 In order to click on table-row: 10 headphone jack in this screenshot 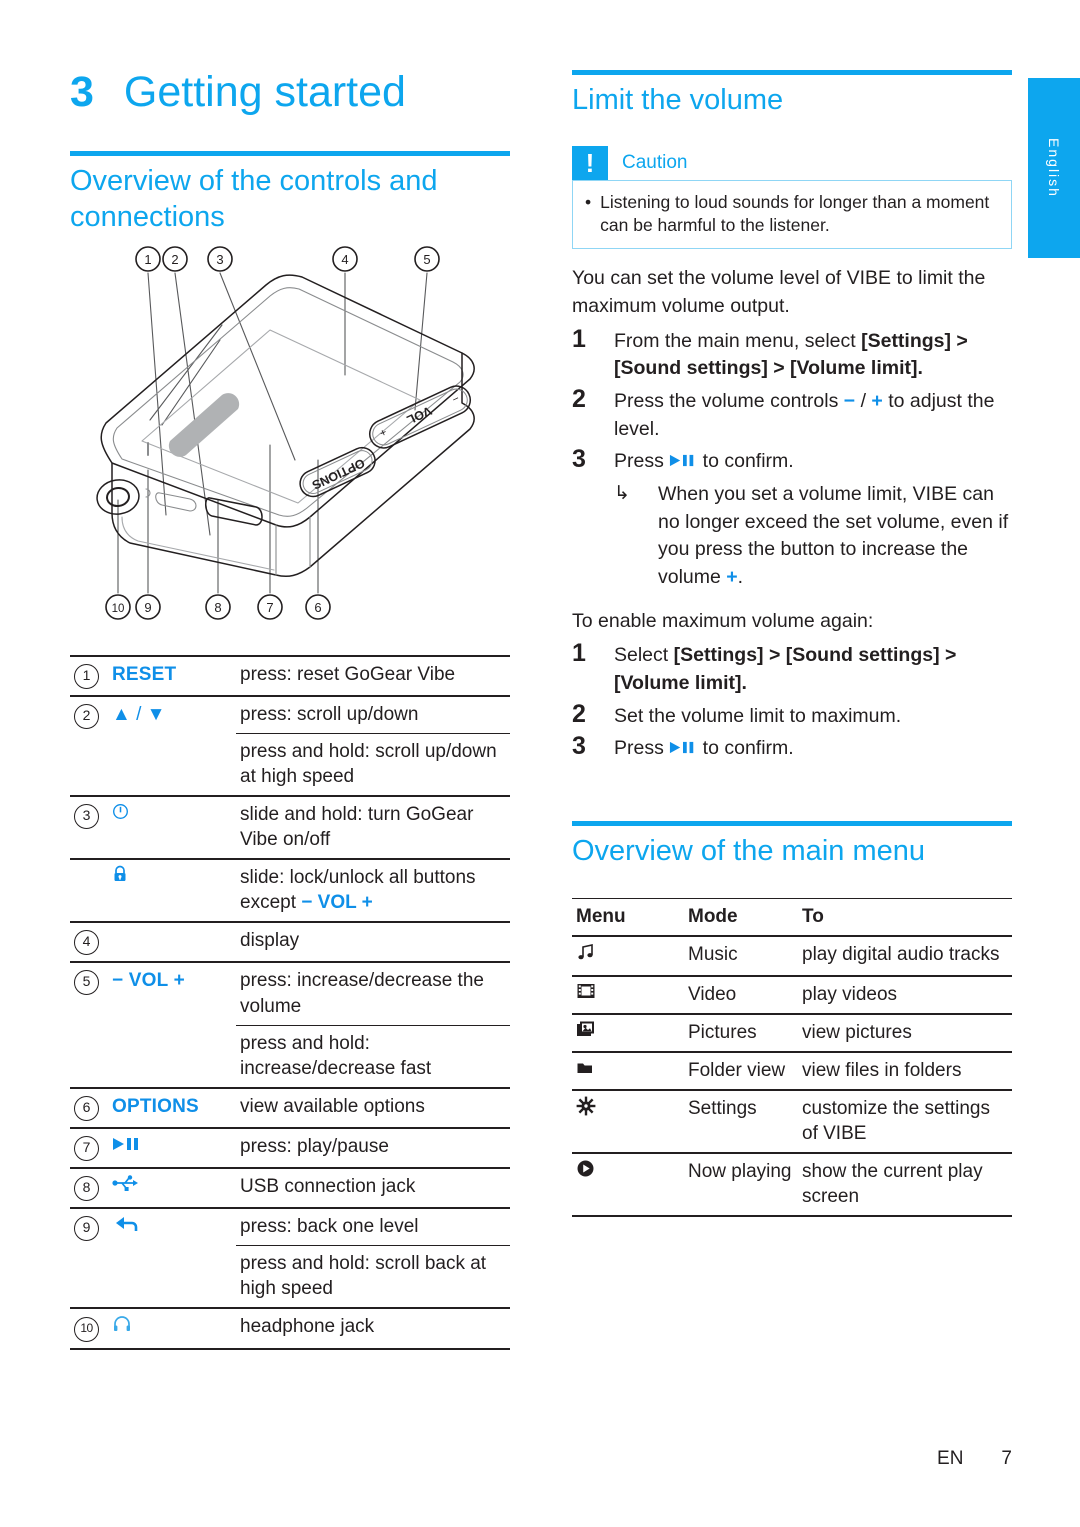, I will do `click(290, 1328)`.